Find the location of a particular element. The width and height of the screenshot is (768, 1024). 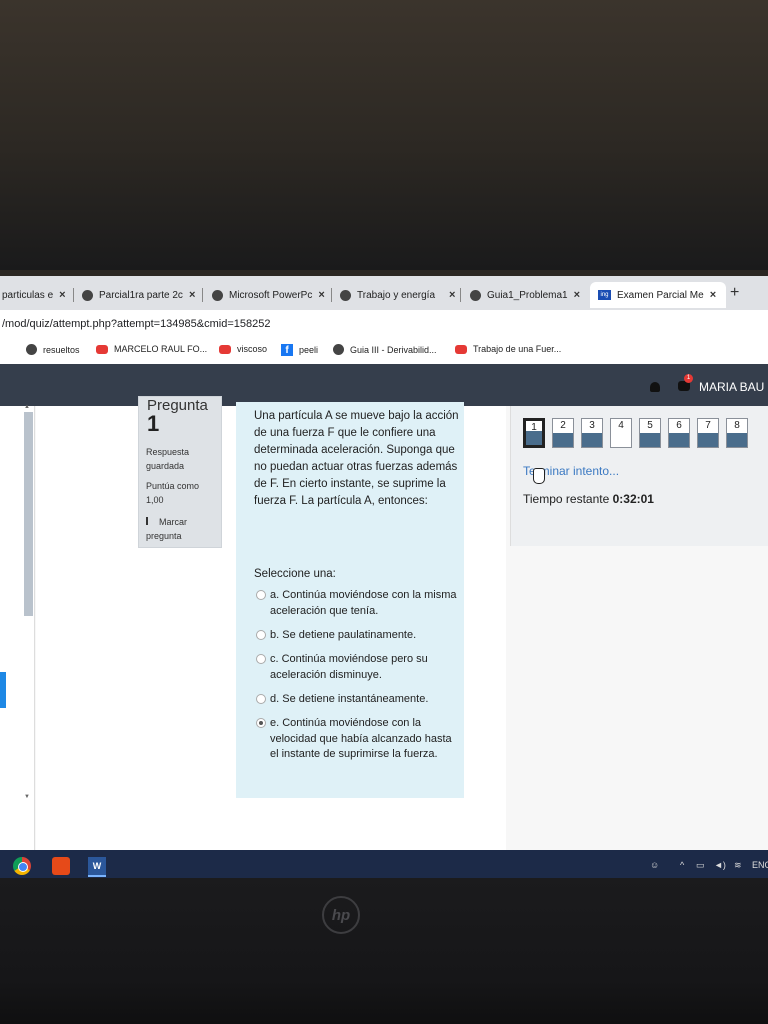

answer-prompt: Seleccione una: is located at coordinates (295, 574).